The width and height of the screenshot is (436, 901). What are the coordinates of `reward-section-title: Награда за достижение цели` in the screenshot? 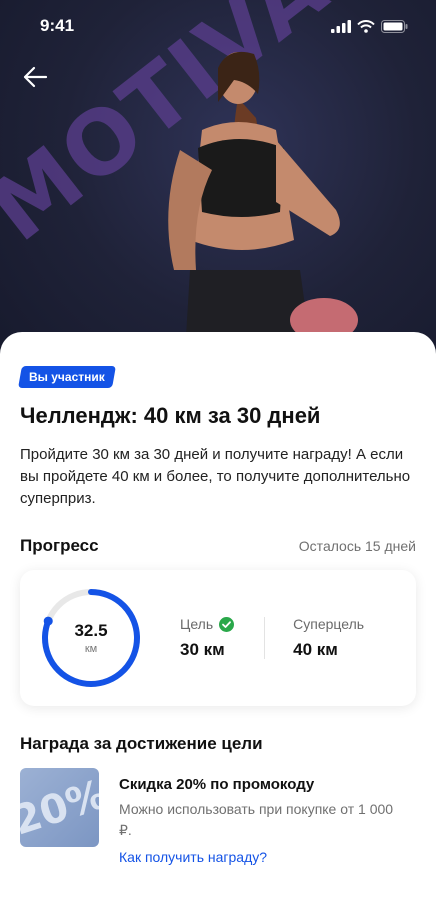 It's located at (141, 743).